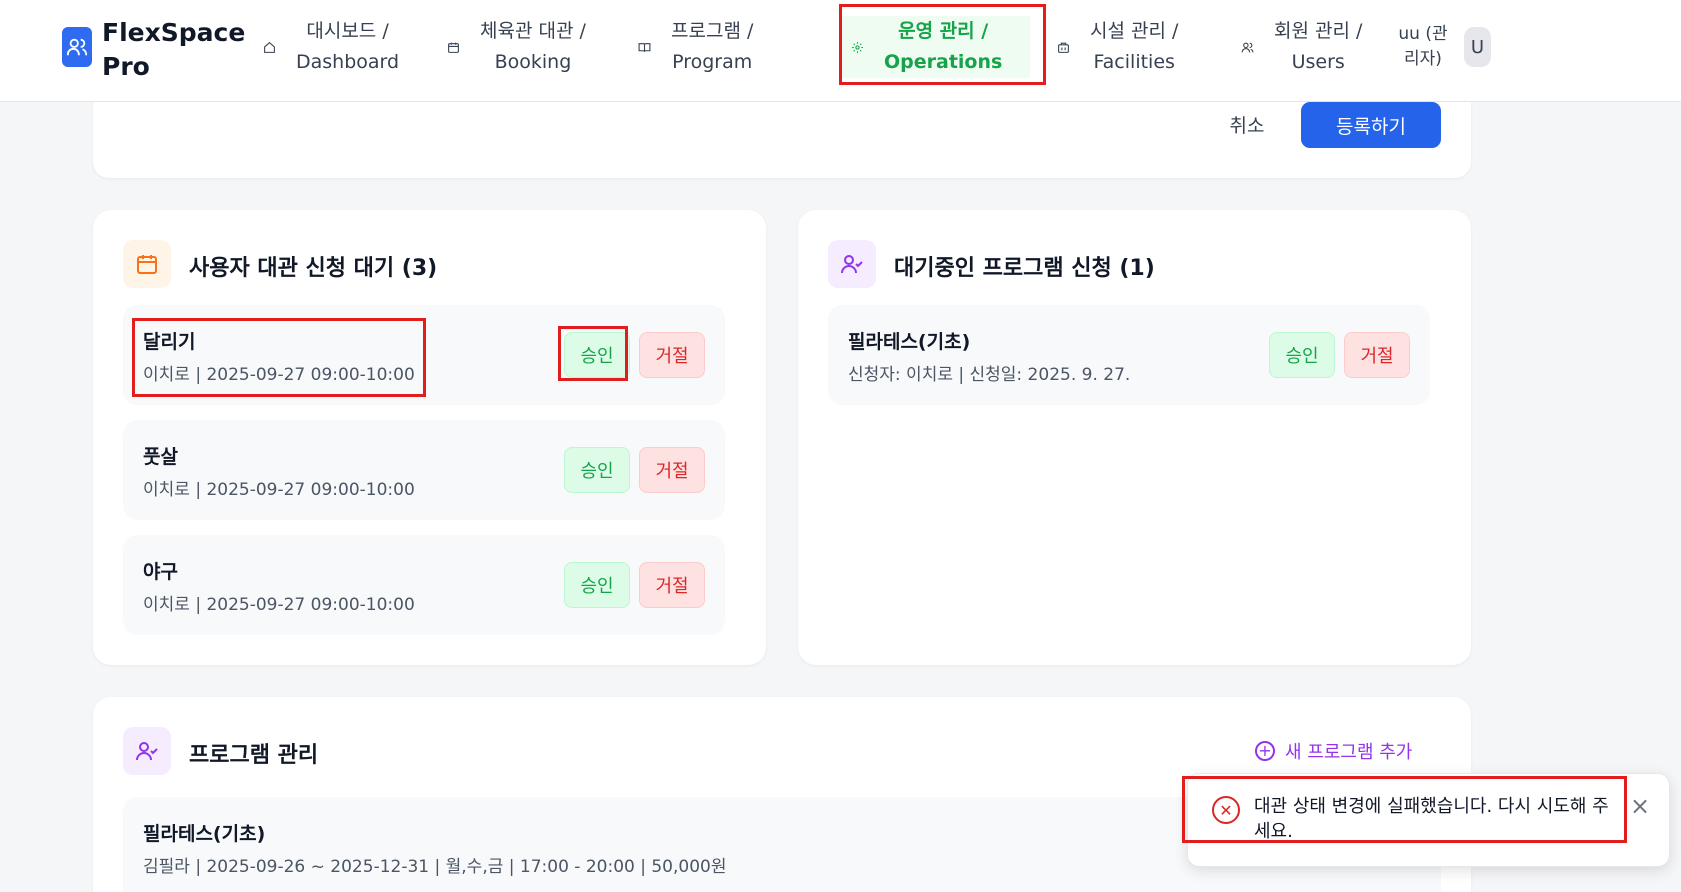 This screenshot has width=1681, height=892. I want to click on close-icon: ×, so click(1640, 806).